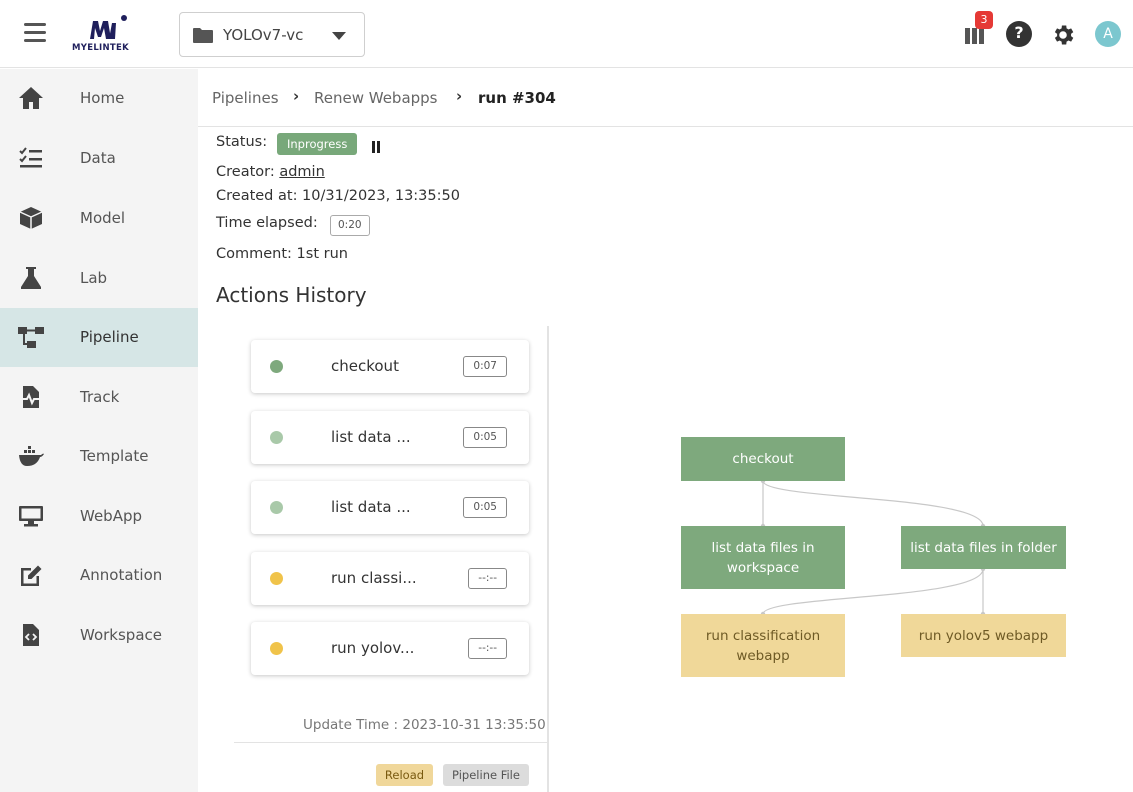 The image size is (1133, 792). I want to click on sidebar-item-home: Home, so click(99, 98).